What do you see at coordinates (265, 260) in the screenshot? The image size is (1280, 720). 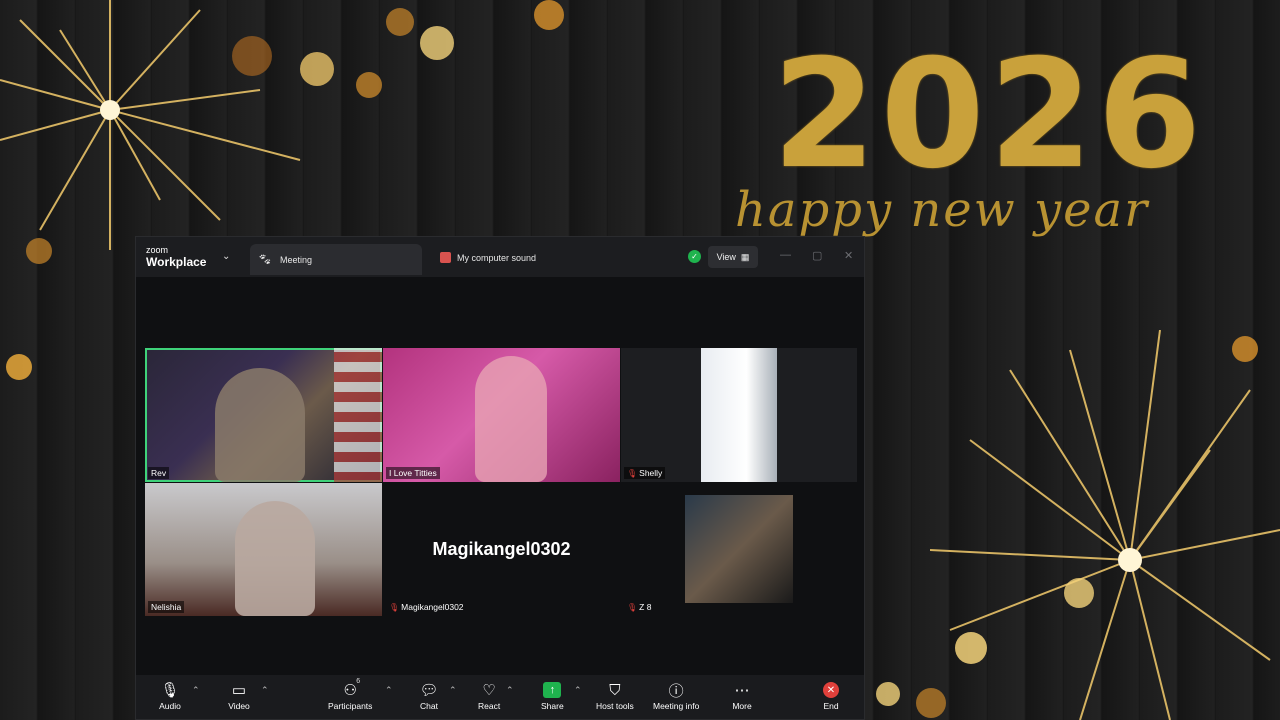 I see `paw-icon: 🐾︎` at bounding box center [265, 260].